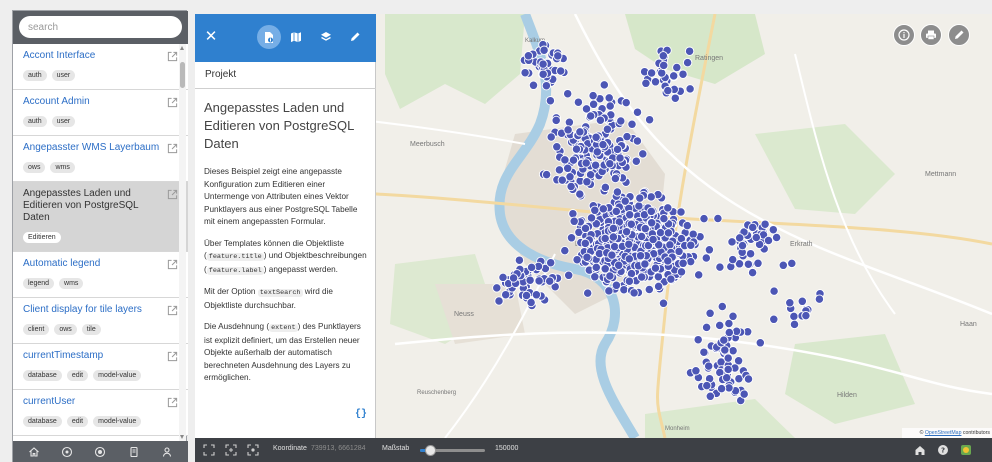 The image size is (992, 462). What do you see at coordinates (959, 35) in the screenshot?
I see `map-edit-button` at bounding box center [959, 35].